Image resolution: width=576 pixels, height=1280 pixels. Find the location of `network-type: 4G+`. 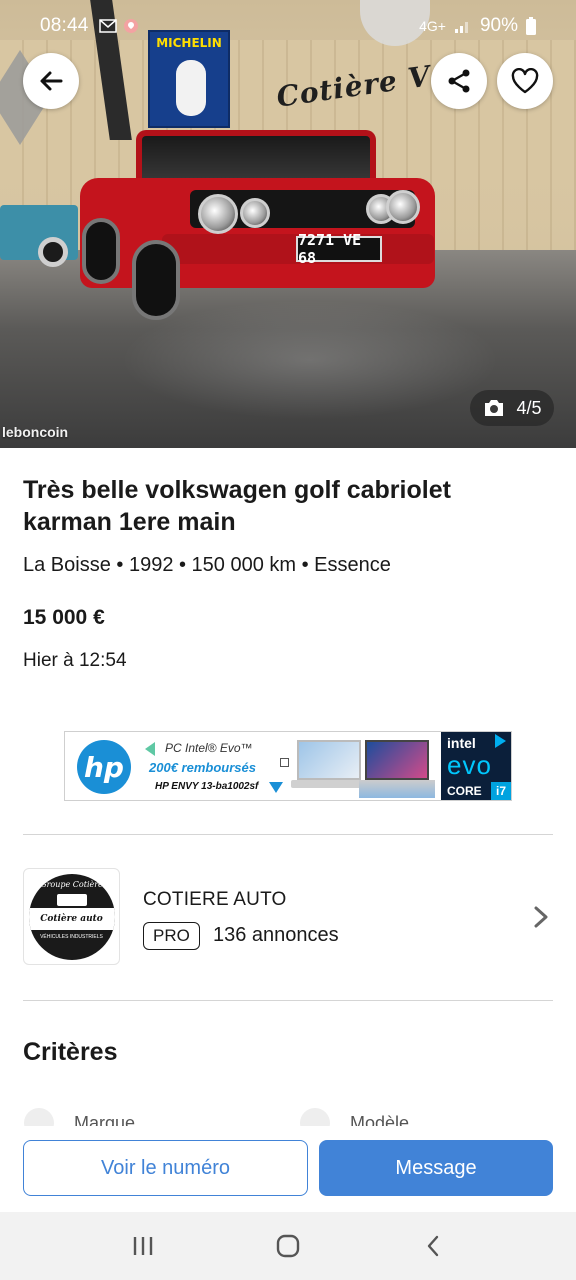

network-type: 4G+ is located at coordinates (432, 26).